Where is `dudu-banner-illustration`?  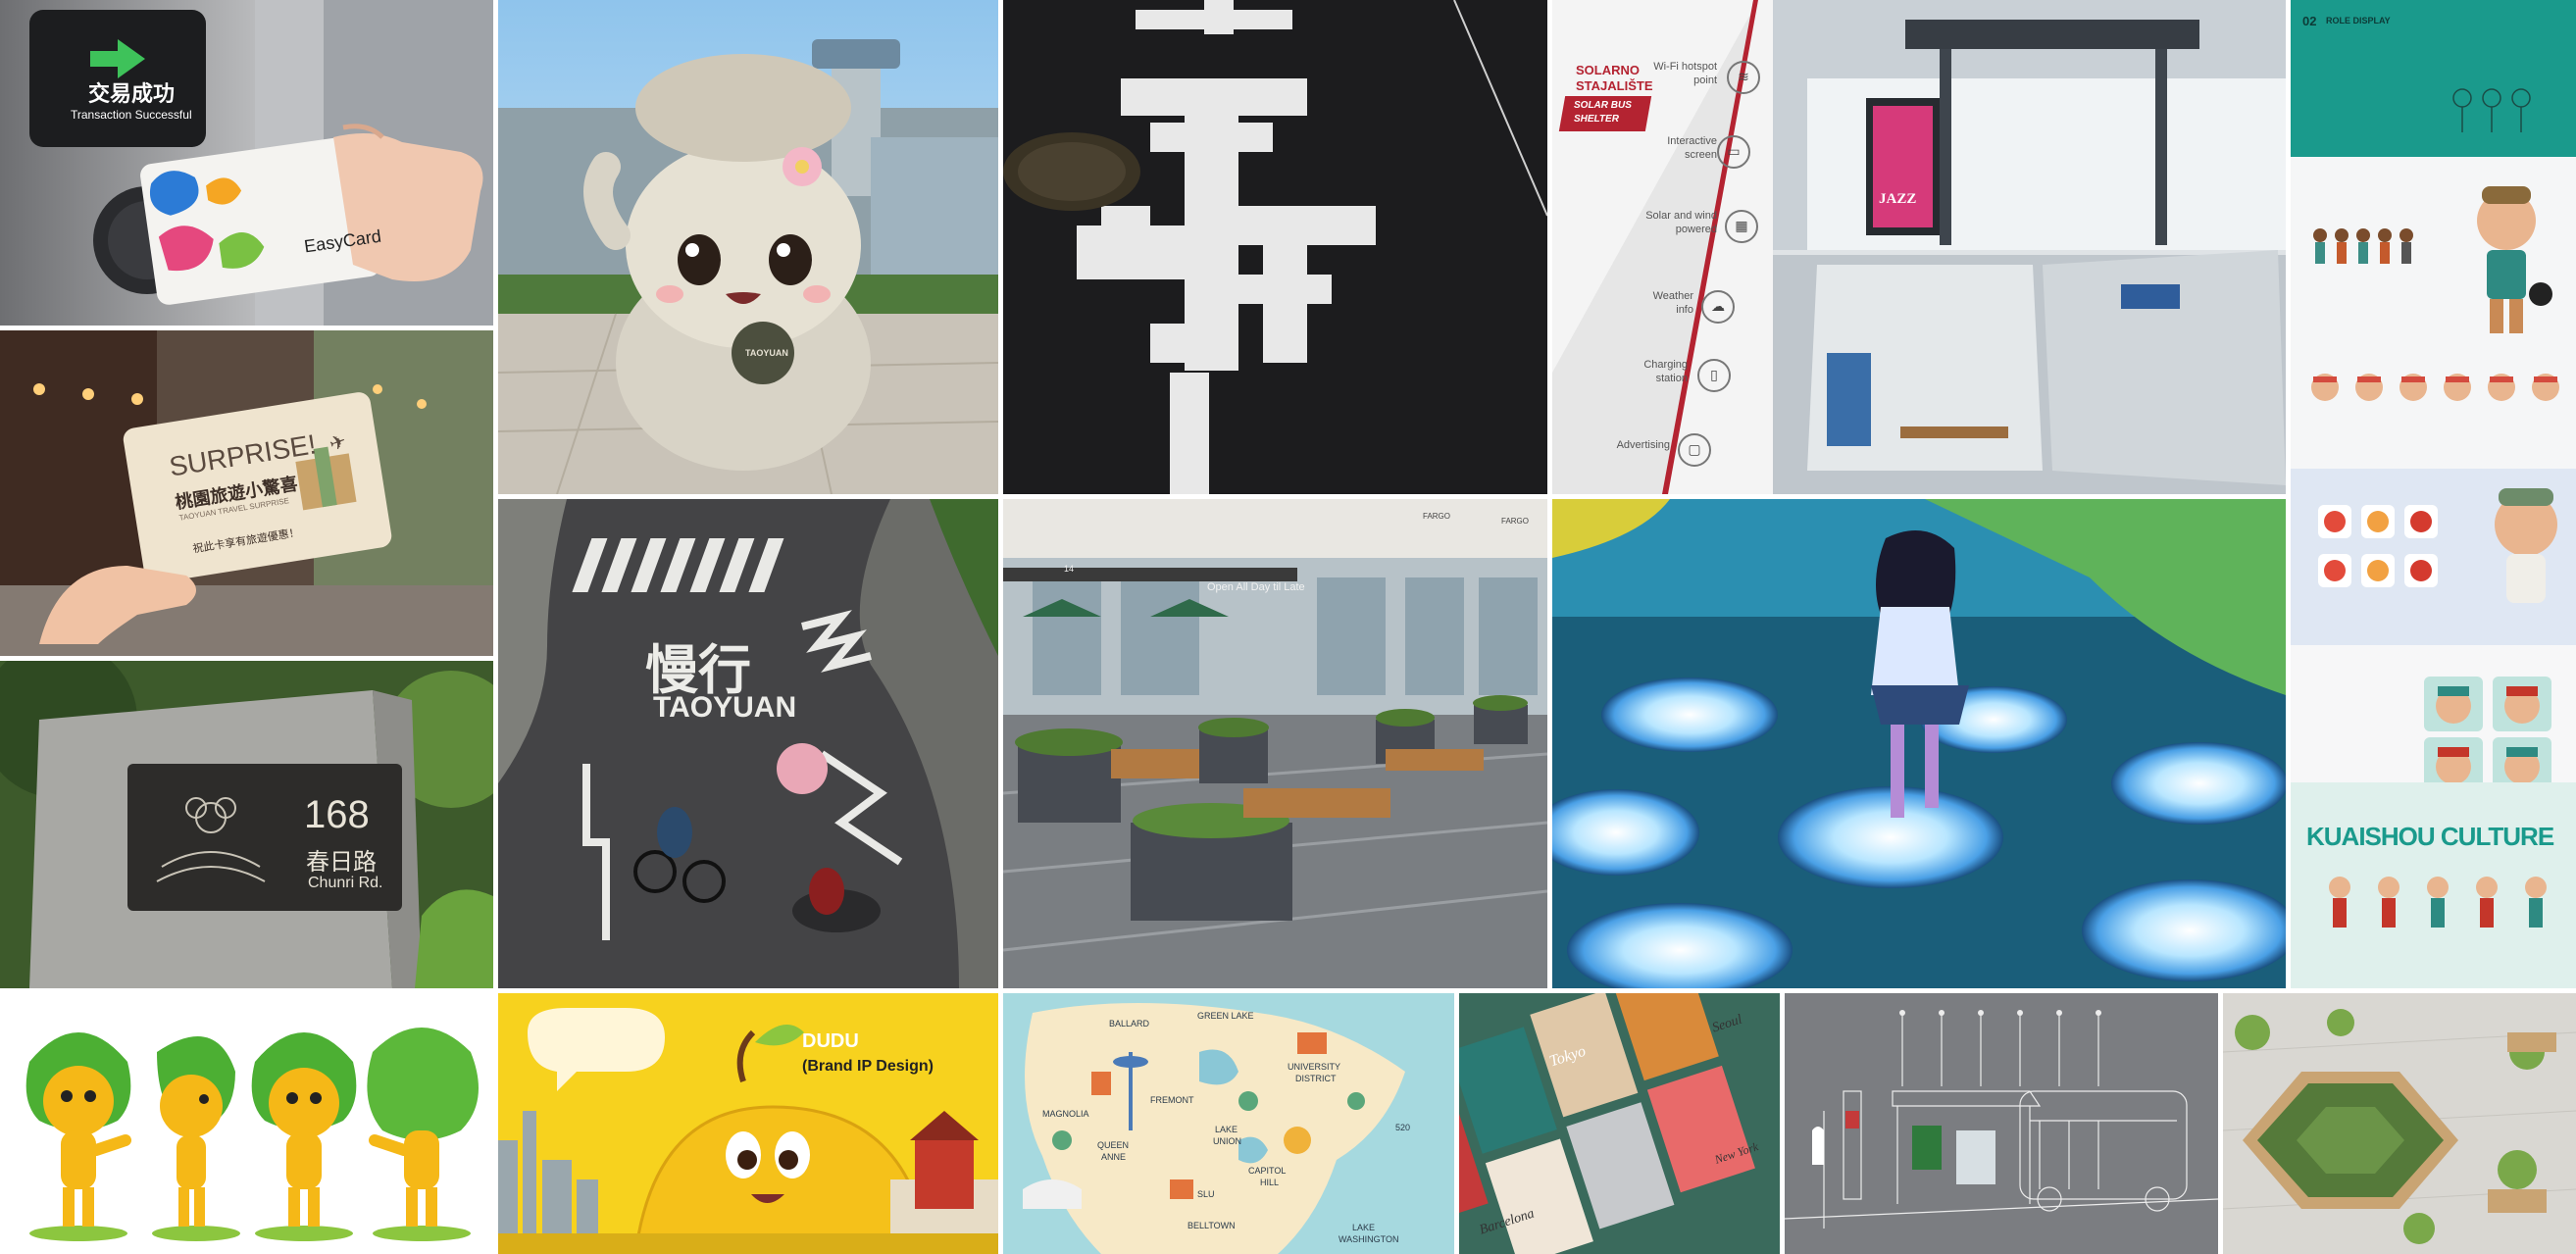 dudu-banner-illustration is located at coordinates (748, 1123).